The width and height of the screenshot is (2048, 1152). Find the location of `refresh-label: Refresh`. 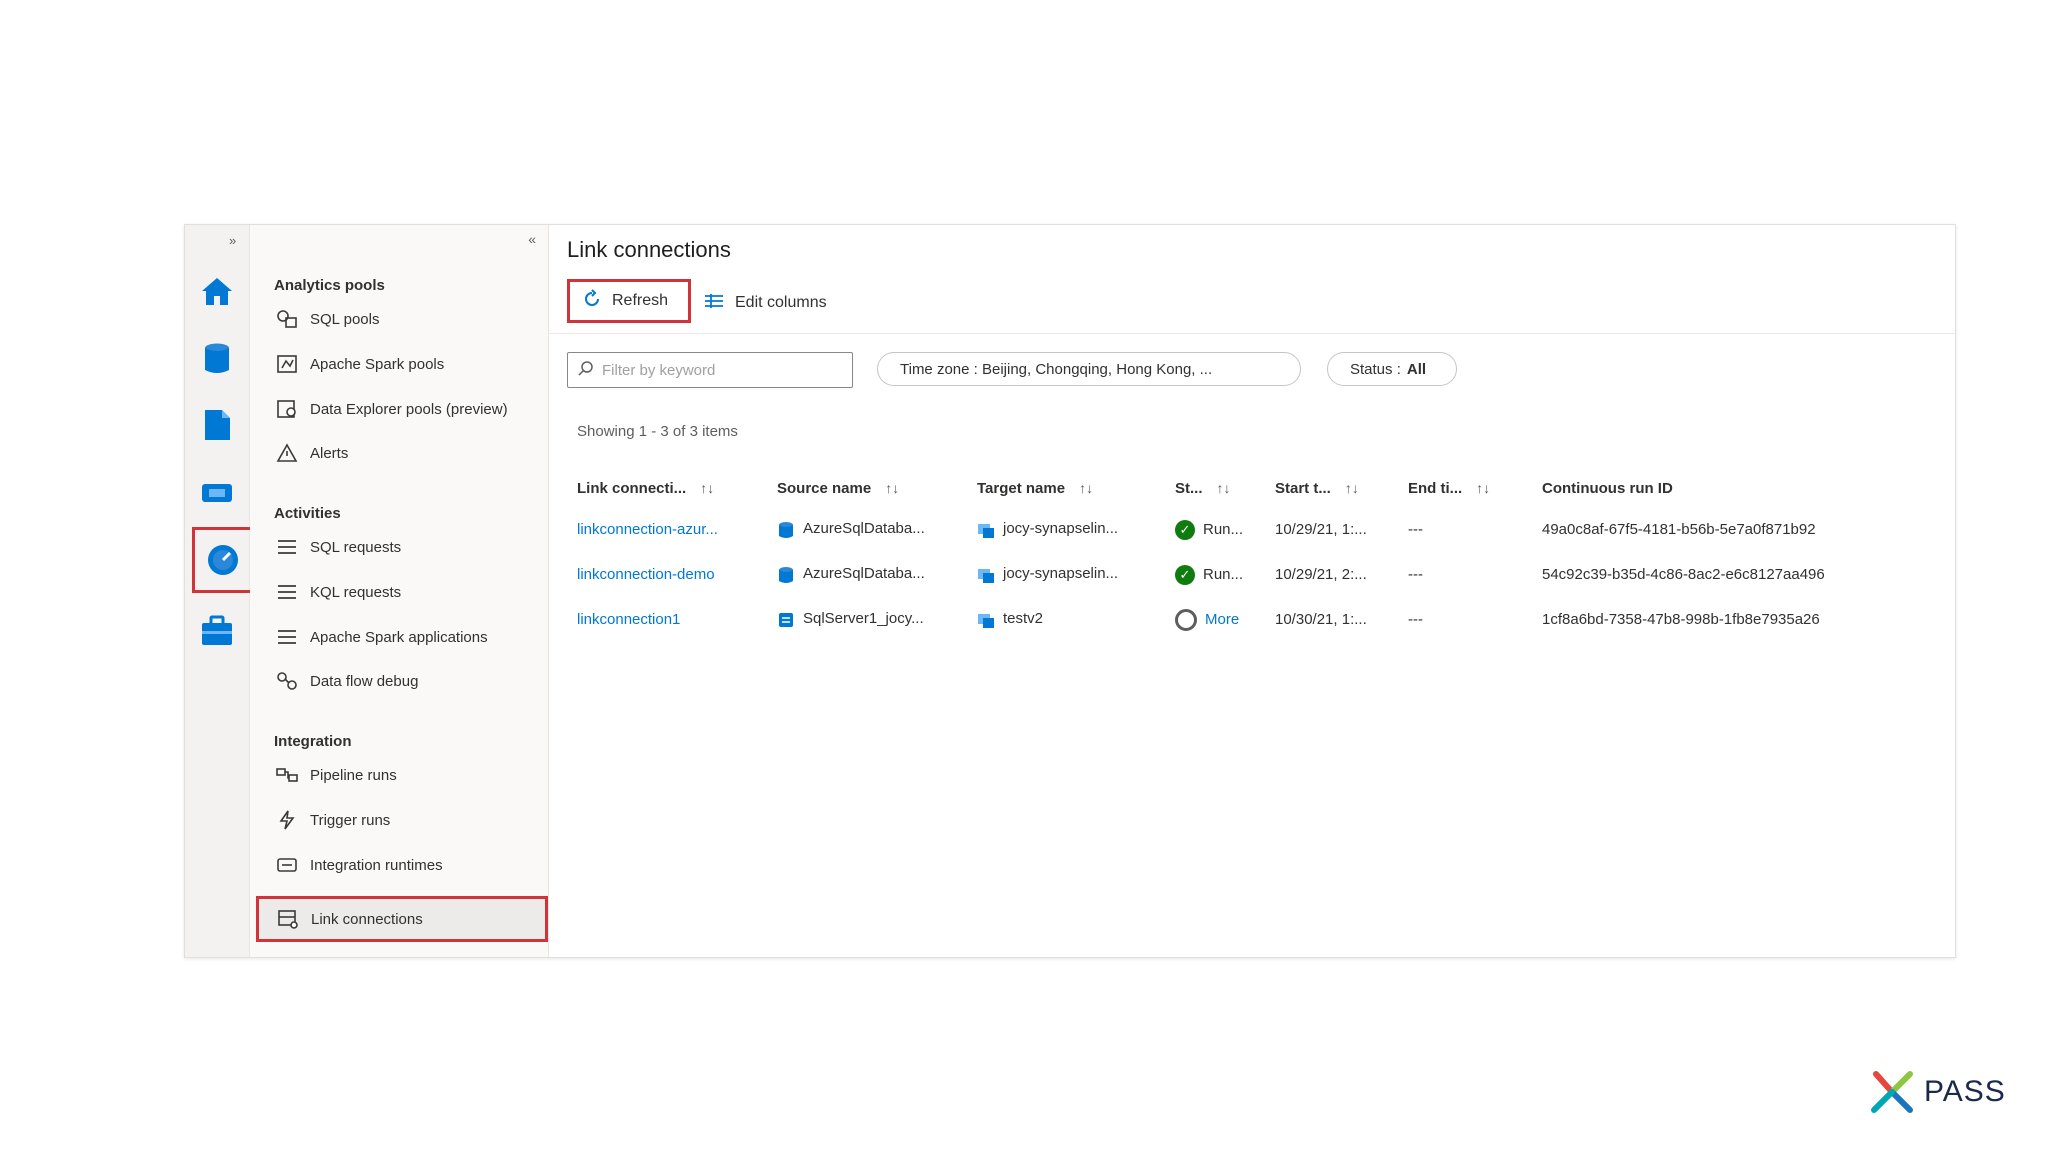

refresh-label: Refresh is located at coordinates (640, 300).